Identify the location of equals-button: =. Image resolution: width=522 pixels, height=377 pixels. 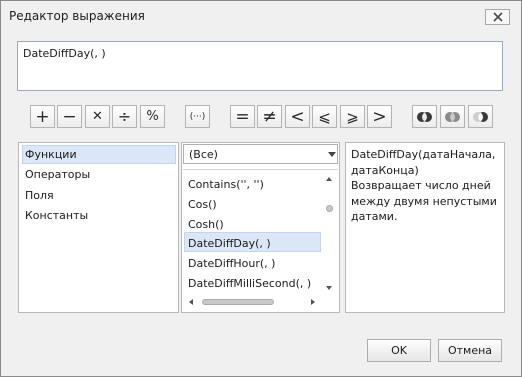
(242, 116).